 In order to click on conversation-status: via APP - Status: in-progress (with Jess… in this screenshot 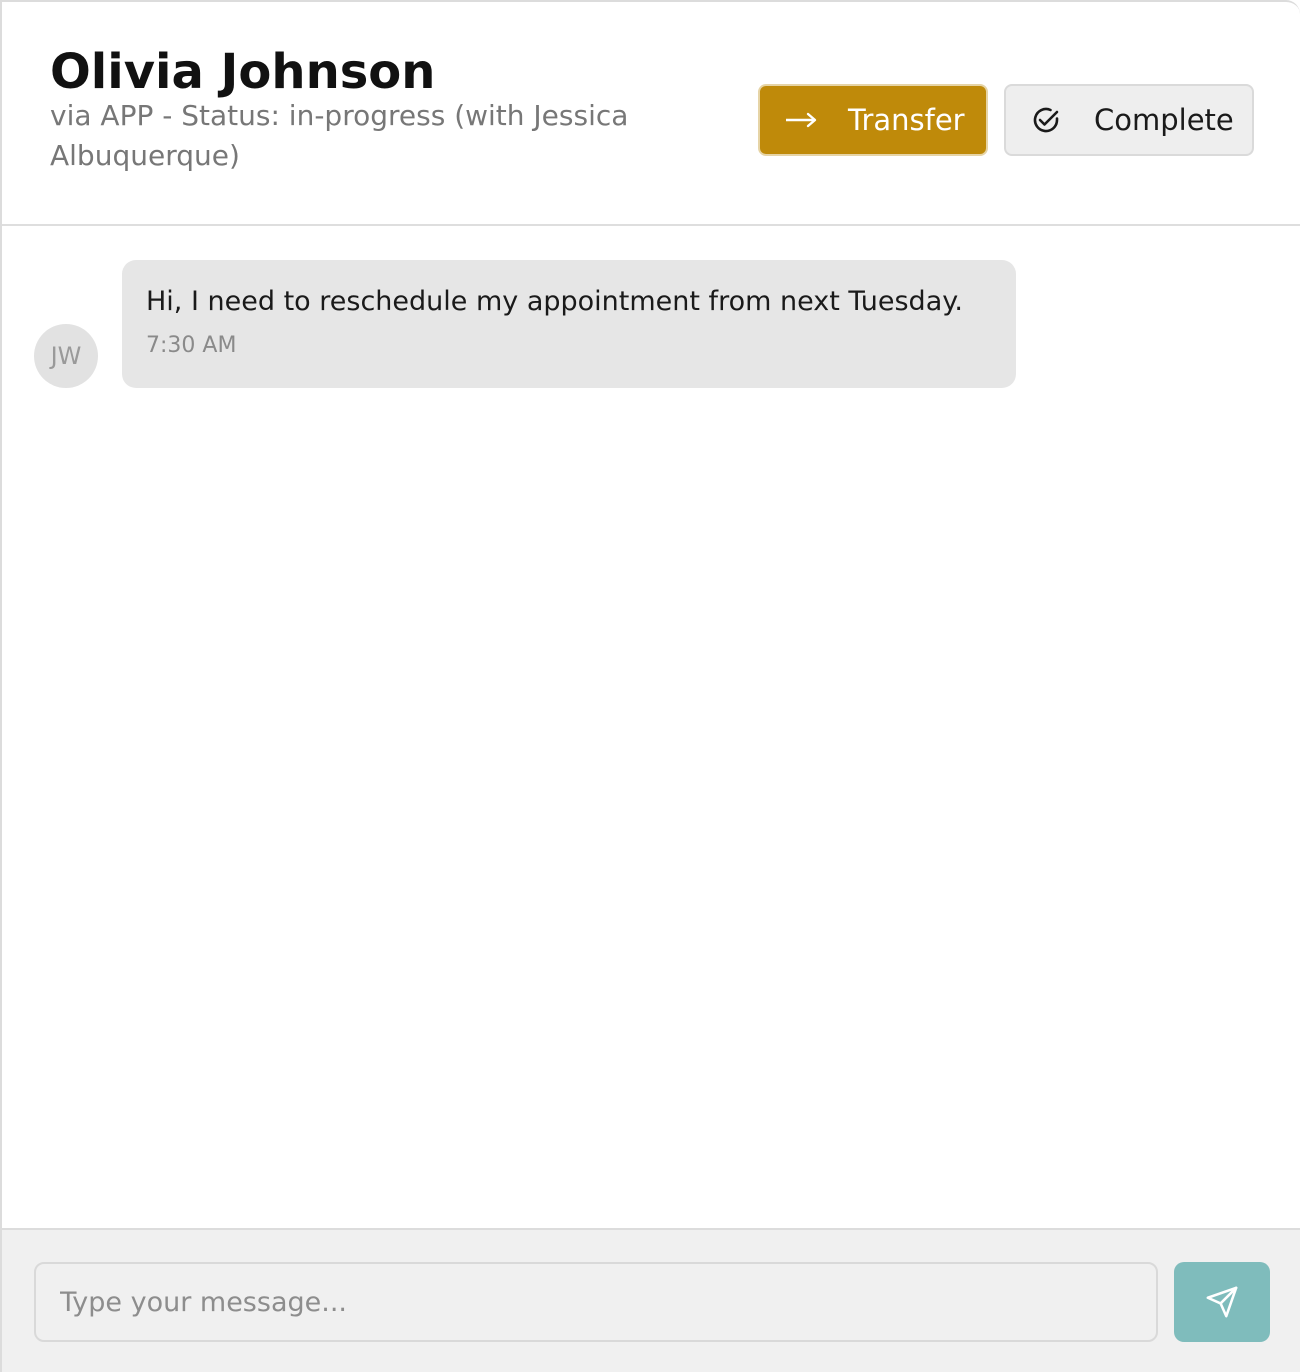, I will do `click(339, 135)`.